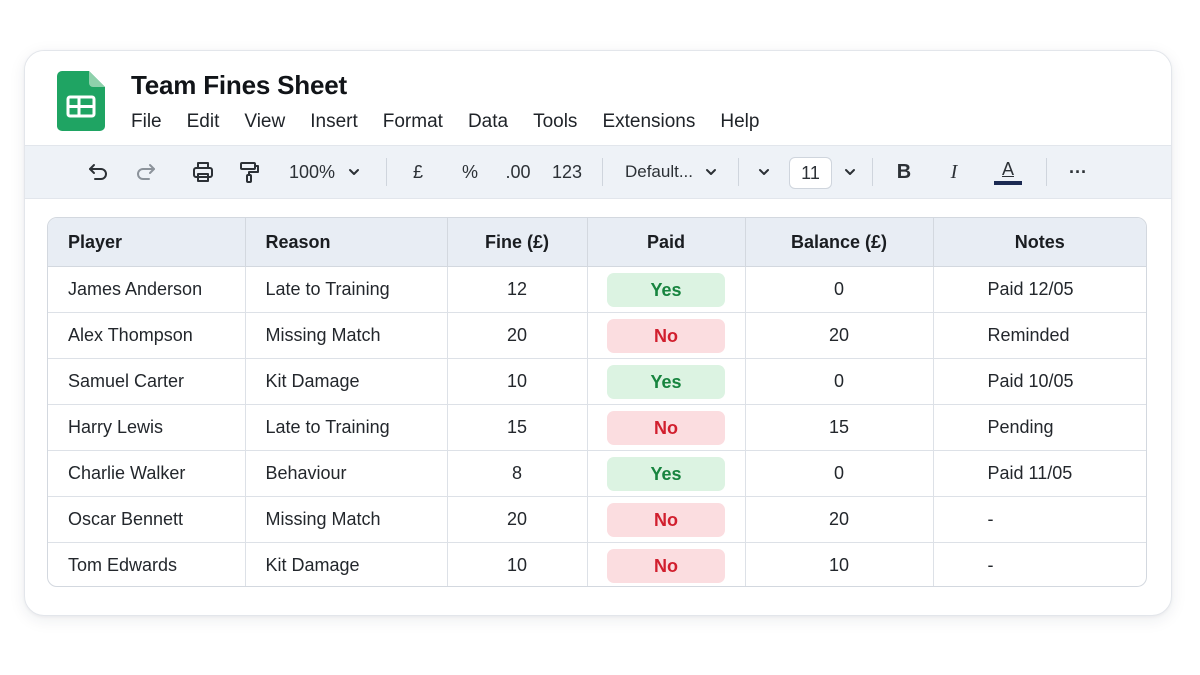  I want to click on cell-player: James Anderson, so click(147, 289).